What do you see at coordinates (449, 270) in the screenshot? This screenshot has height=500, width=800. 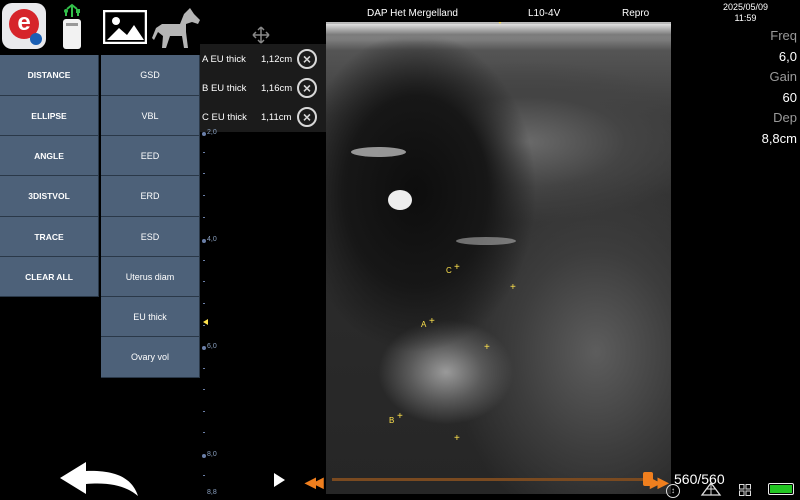 I see `marker-label-c: C` at bounding box center [449, 270].